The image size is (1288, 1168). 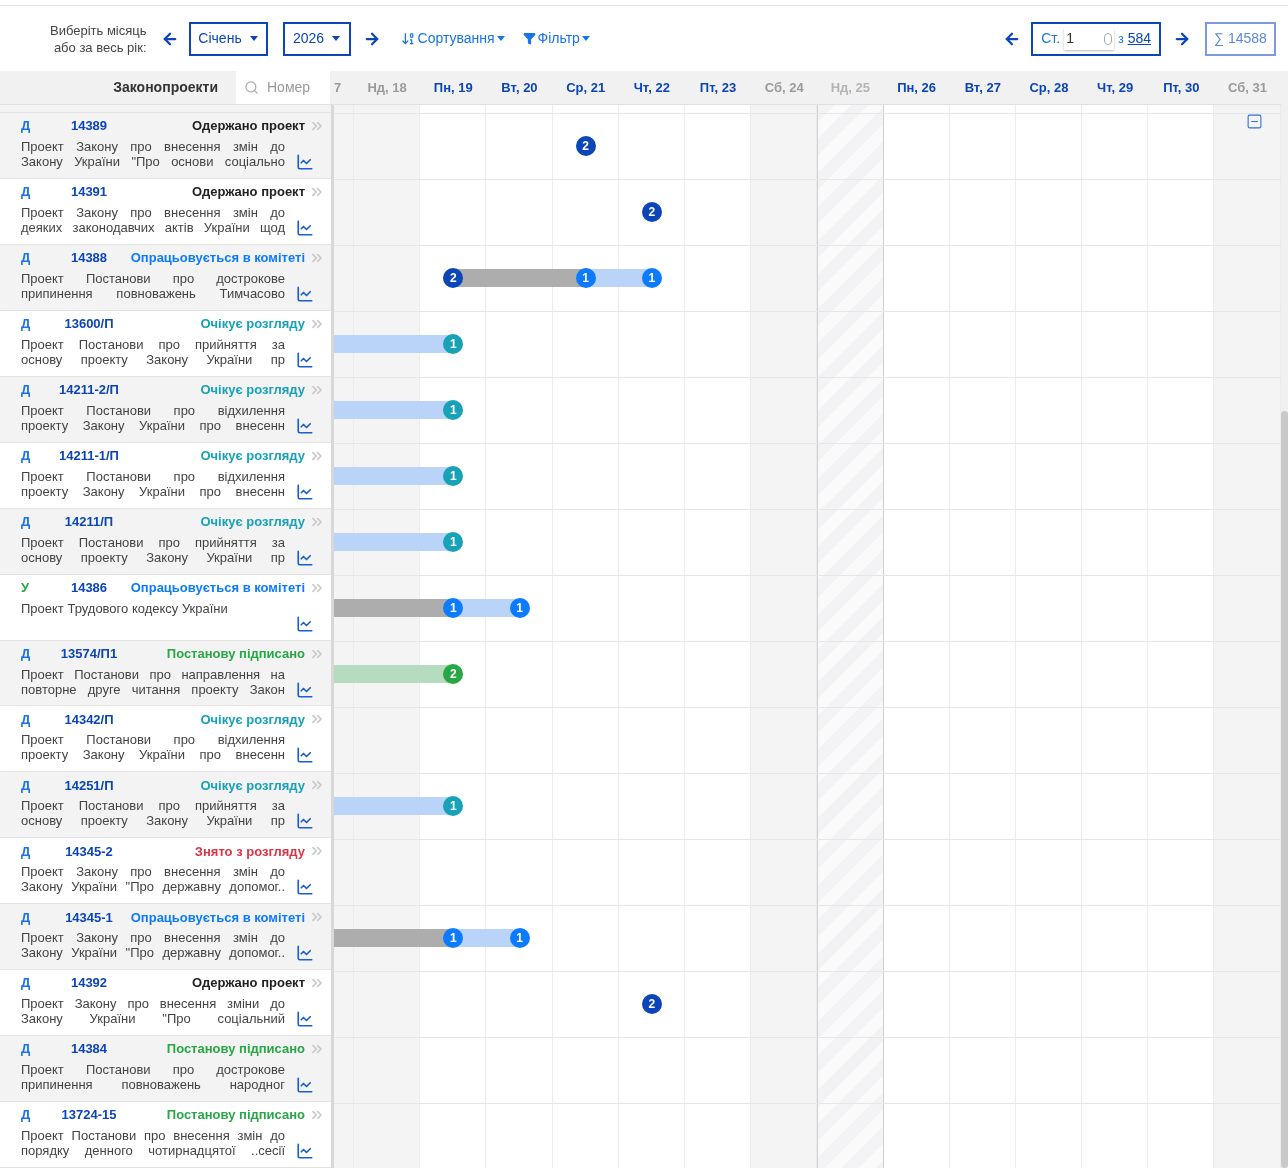 I want to click on day-column-header: Пн, 26, so click(x=917, y=87).